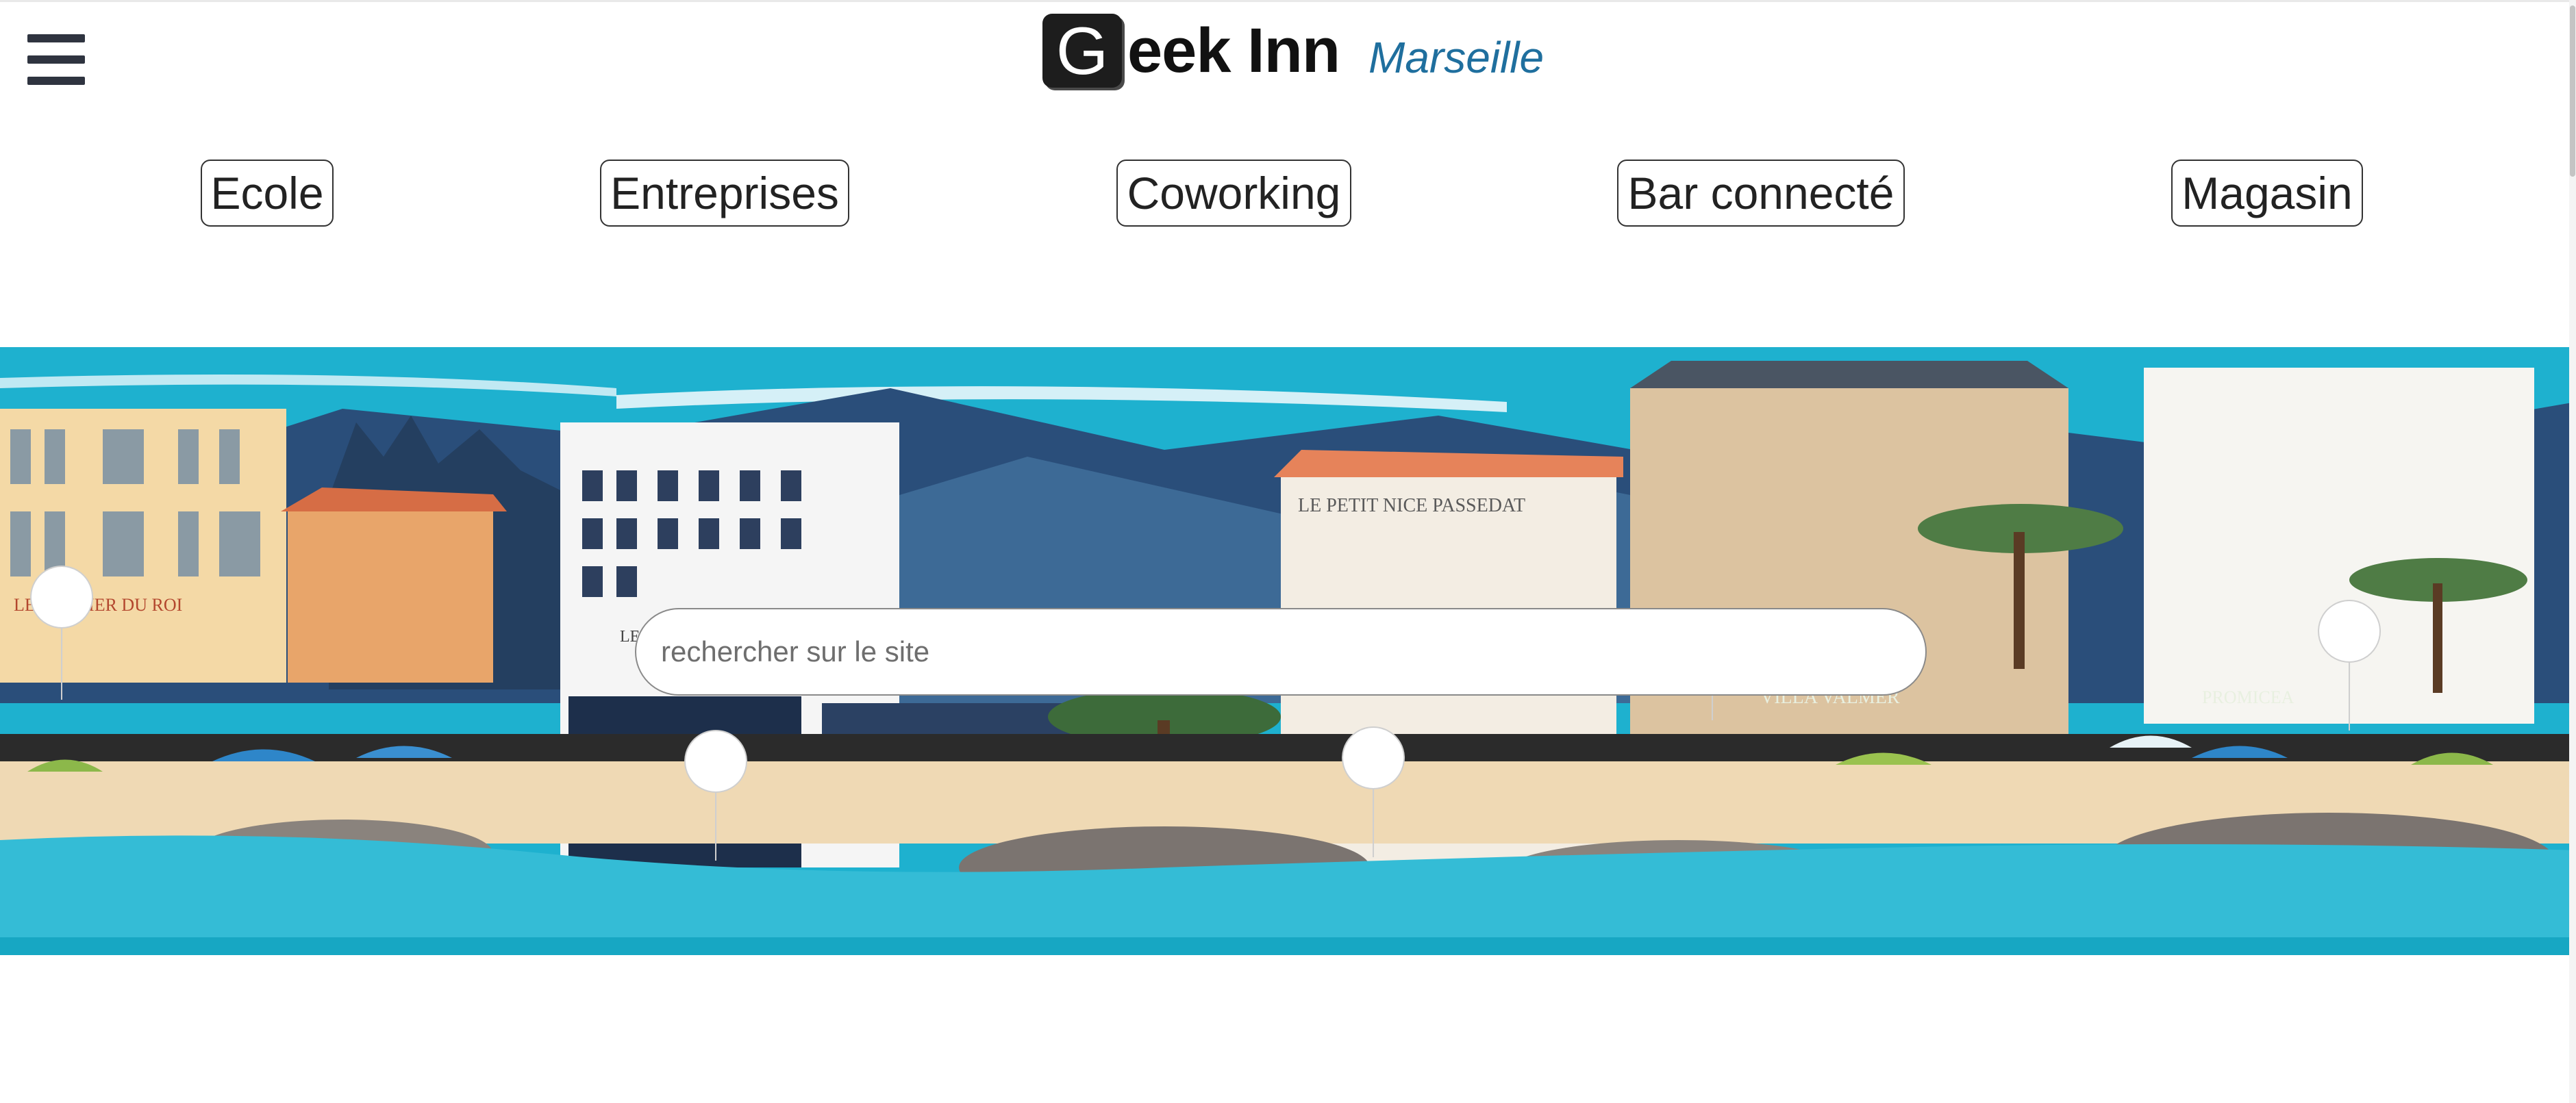 This screenshot has height=1103, width=2576. Describe the element at coordinates (2572, 551) in the screenshot. I see `scrollbar` at that location.